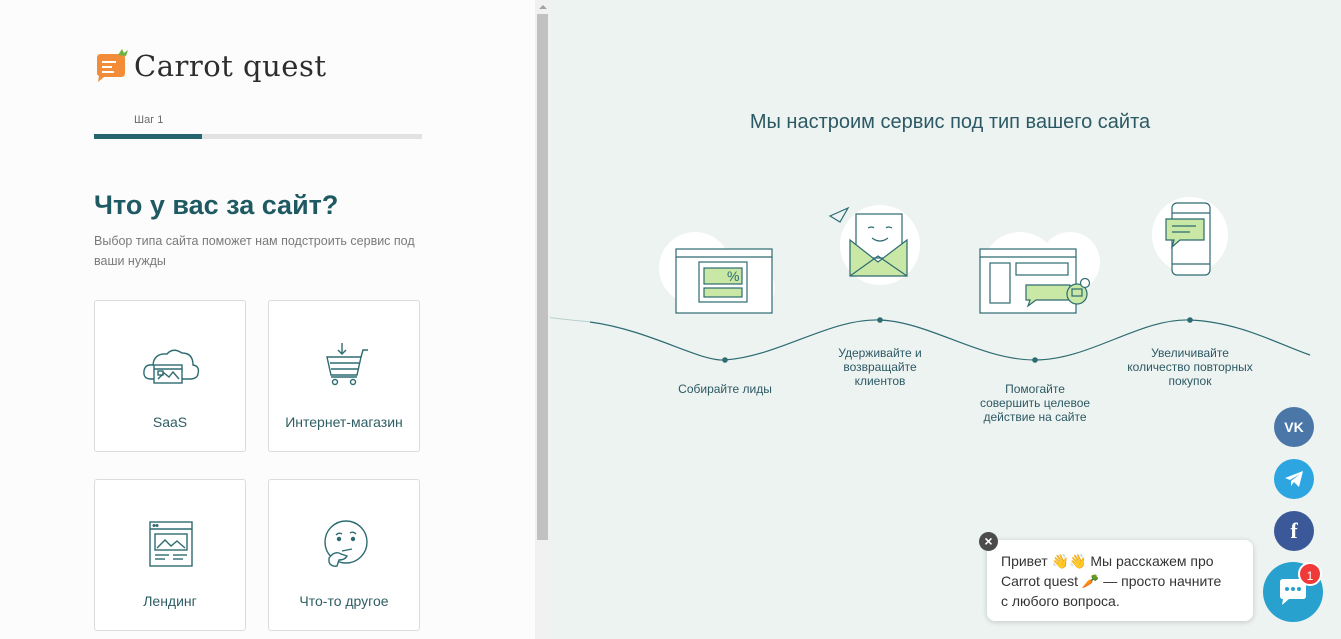 Image resolution: width=1341 pixels, height=639 pixels. What do you see at coordinates (1190, 236) in the screenshot?
I see `mobile-message-icon` at bounding box center [1190, 236].